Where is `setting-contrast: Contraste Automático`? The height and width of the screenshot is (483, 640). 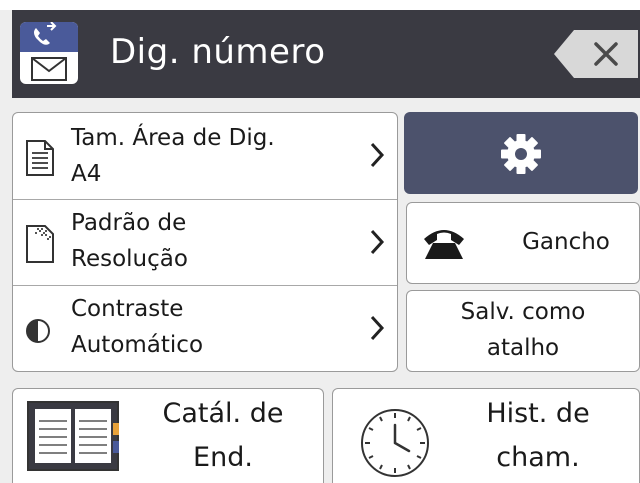
setting-contrast: Contraste Automático is located at coordinates (205, 328).